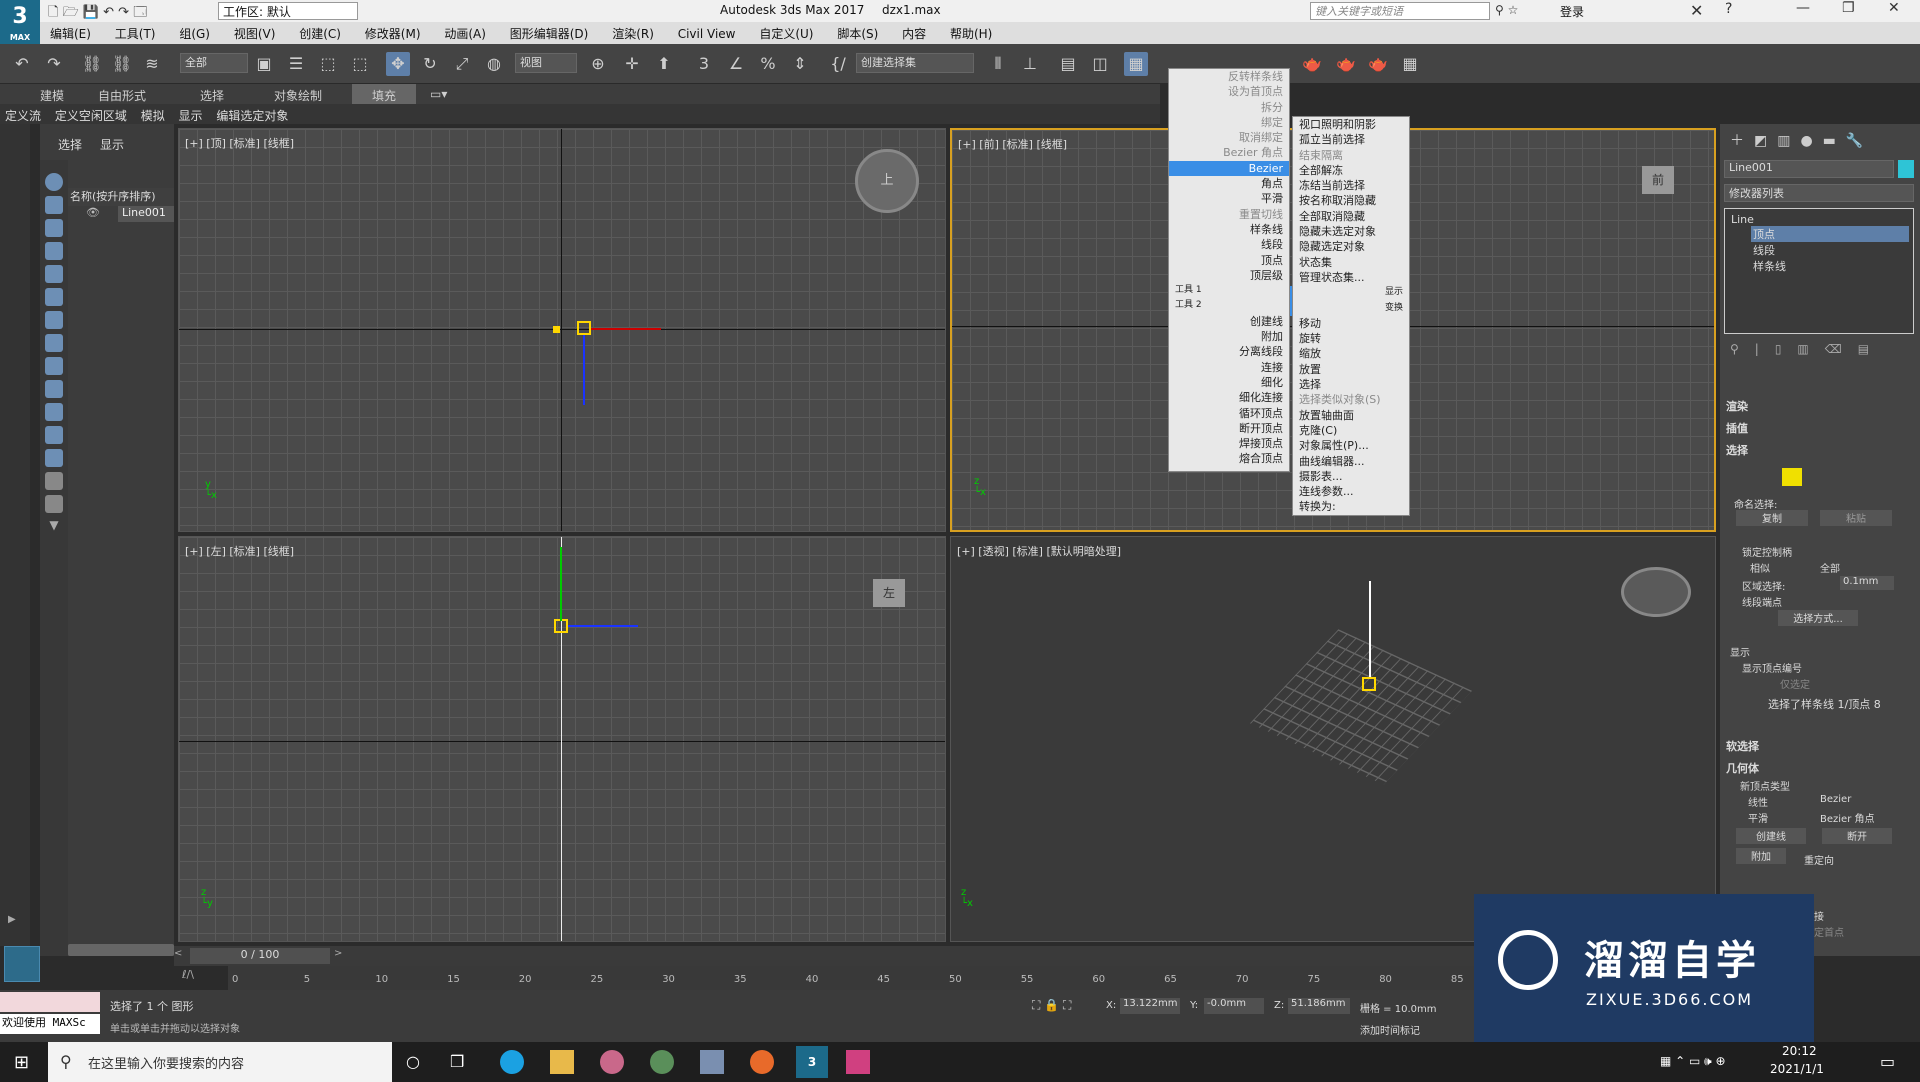  Describe the element at coordinates (1799, 1051) in the screenshot. I see `clock-time: 20:12` at that location.